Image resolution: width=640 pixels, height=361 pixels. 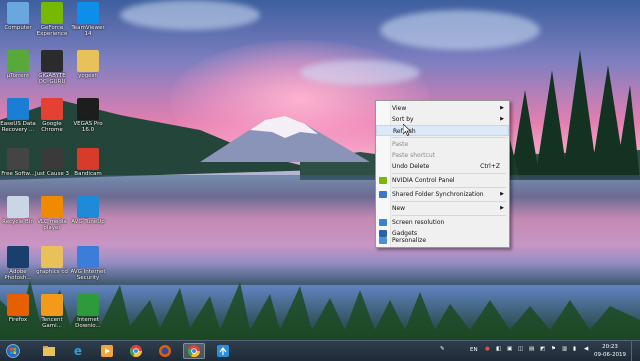 I want to click on menu-item-undo-delete: Undo Delete Ctrl+Z, so click(x=442, y=166).